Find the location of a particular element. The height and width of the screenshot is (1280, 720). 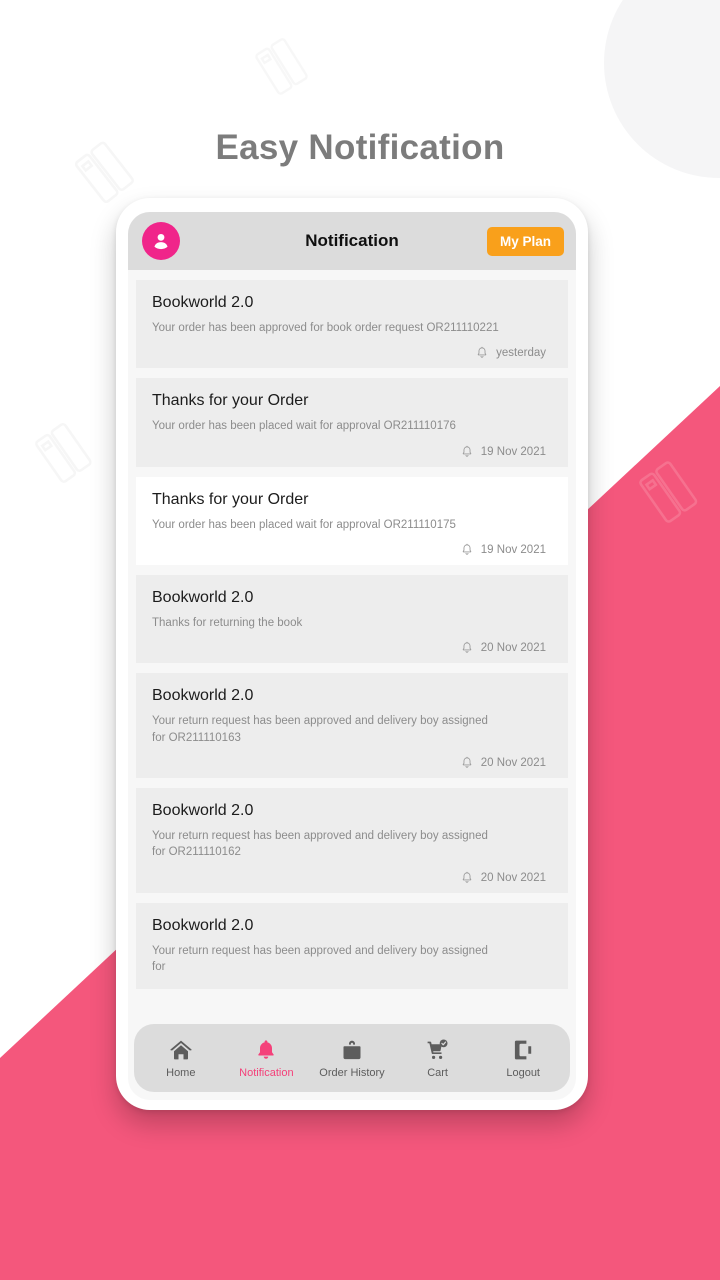

nav-item-label: Notification is located at coordinates (266, 1072).